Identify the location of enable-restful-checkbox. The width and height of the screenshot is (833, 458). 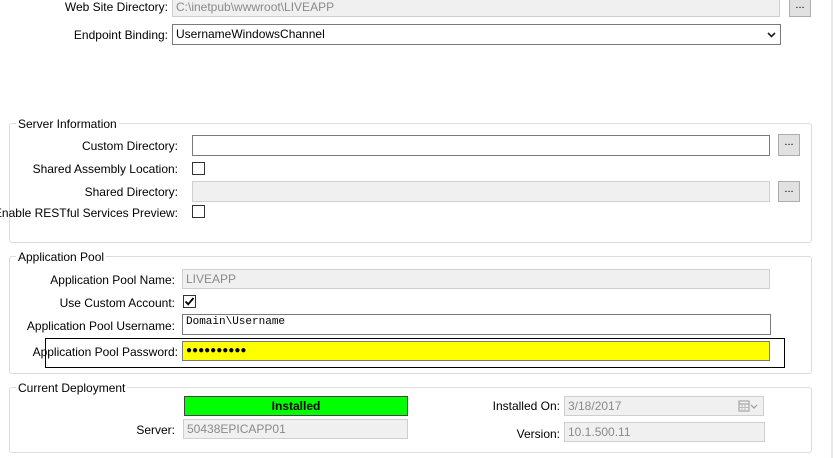
(198, 211).